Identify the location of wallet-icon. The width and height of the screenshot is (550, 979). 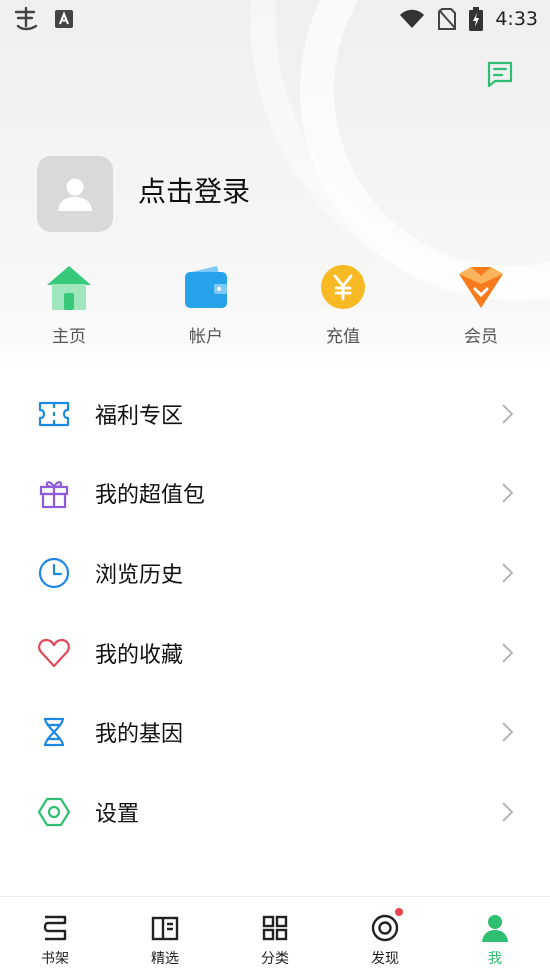
(206, 287).